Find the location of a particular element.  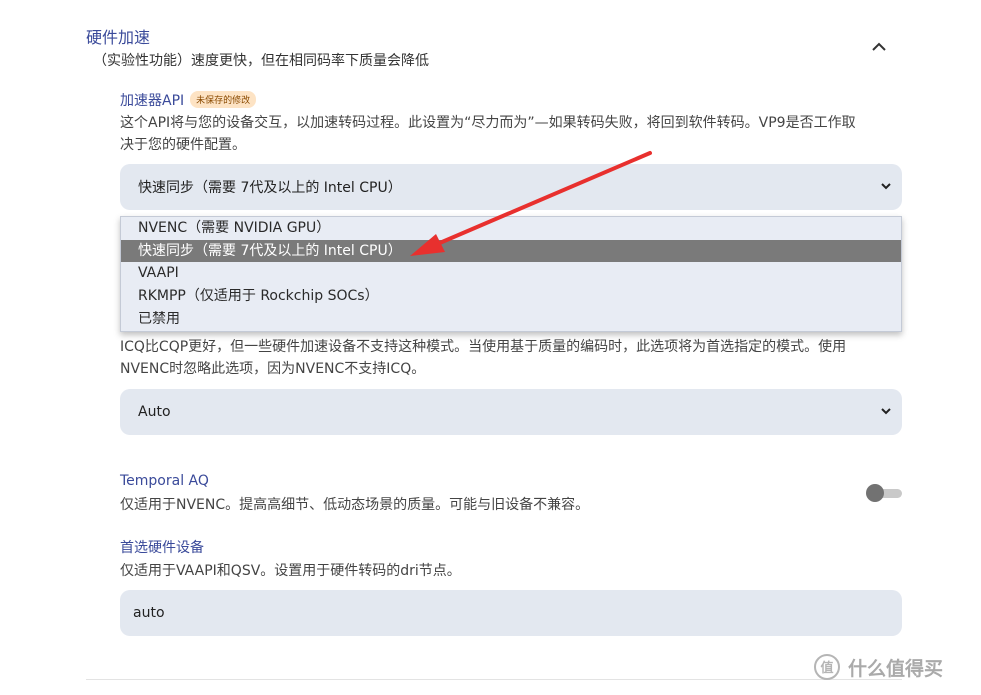

toggle-knob is located at coordinates (875, 493).